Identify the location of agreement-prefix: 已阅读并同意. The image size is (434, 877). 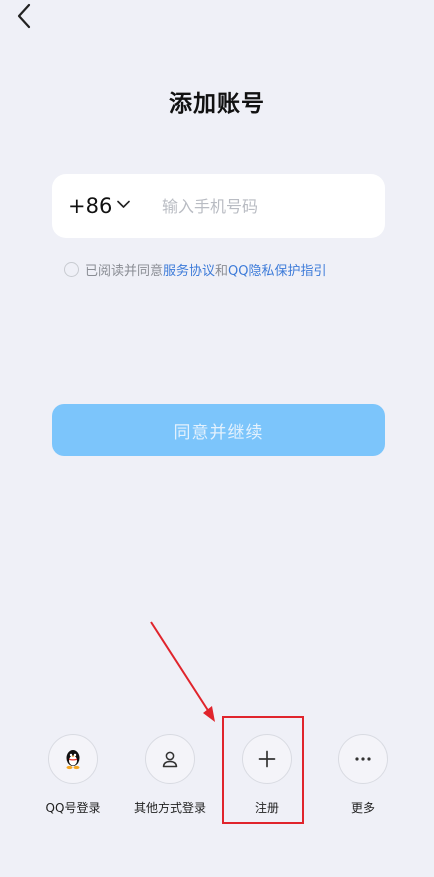
(124, 271).